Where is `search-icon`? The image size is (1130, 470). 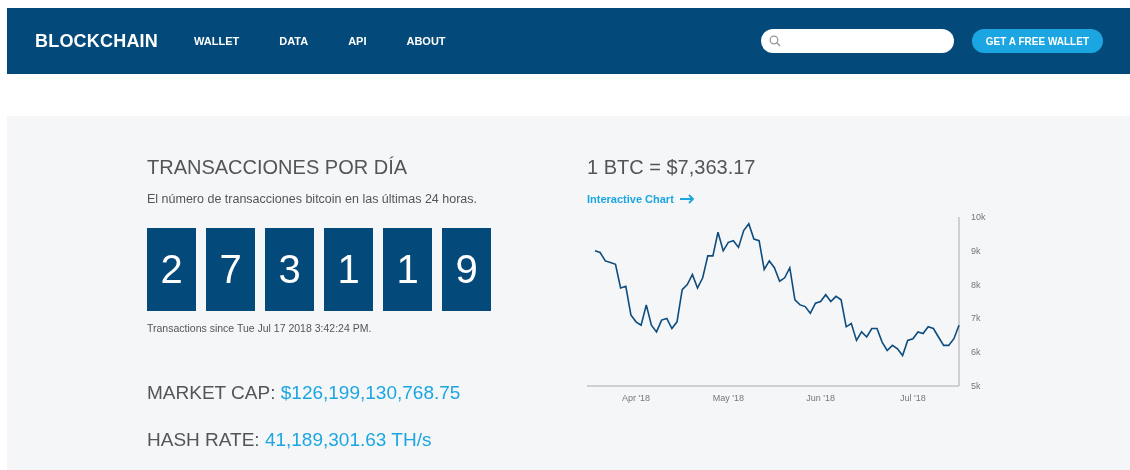 search-icon is located at coordinates (774, 41).